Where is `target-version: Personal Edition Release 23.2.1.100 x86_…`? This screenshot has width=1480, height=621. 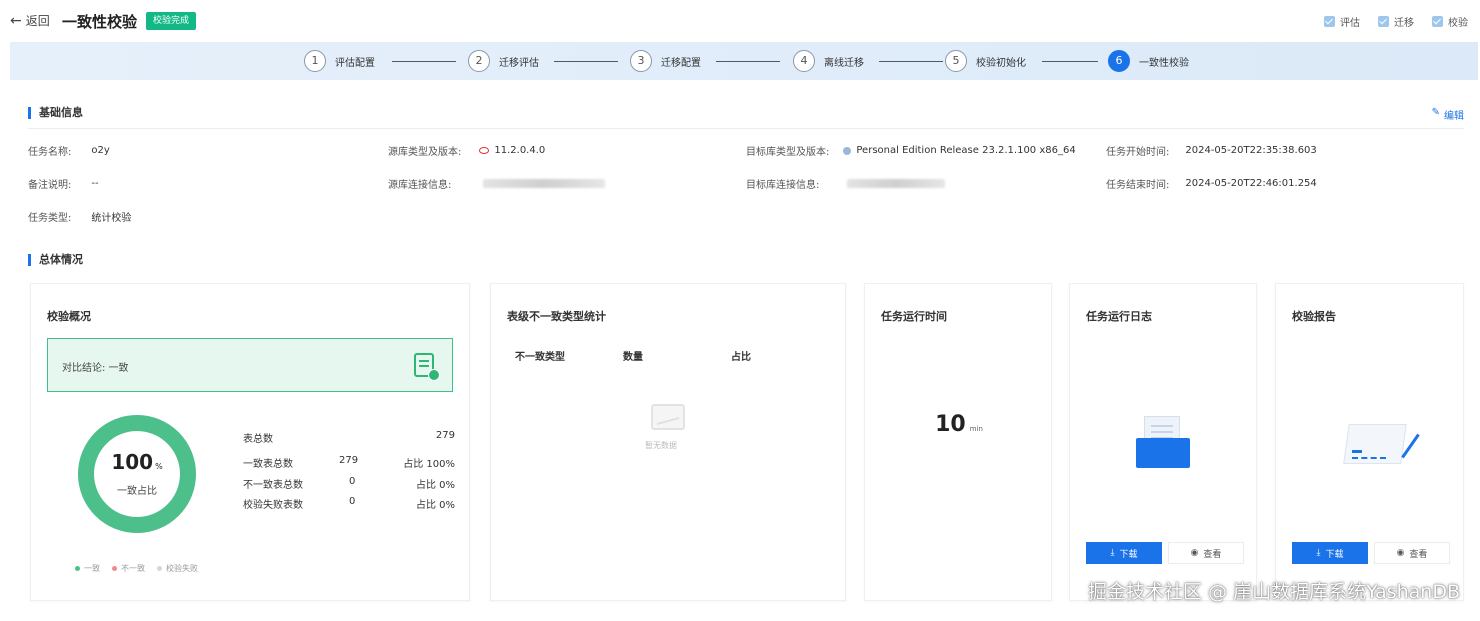 target-version: Personal Edition Release 23.2.1.100 x86_… is located at coordinates (966, 150).